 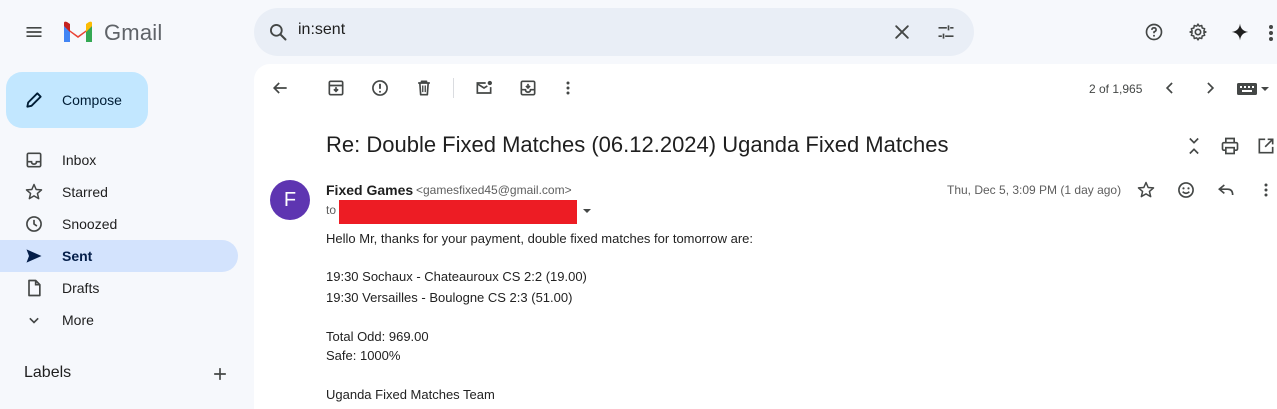 I want to click on sidebar-item-sent: Sent, so click(x=119, y=256).